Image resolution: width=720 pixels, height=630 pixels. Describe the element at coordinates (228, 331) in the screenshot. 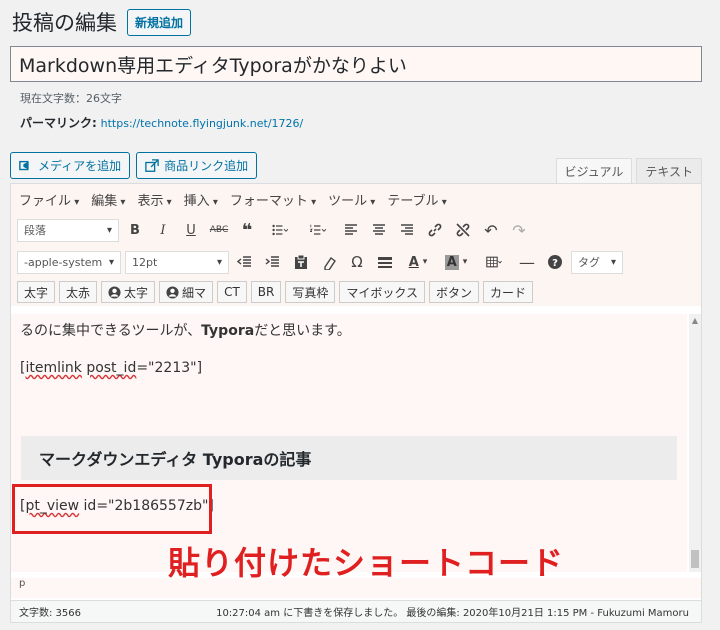

I see `bold-text: Typora` at that location.